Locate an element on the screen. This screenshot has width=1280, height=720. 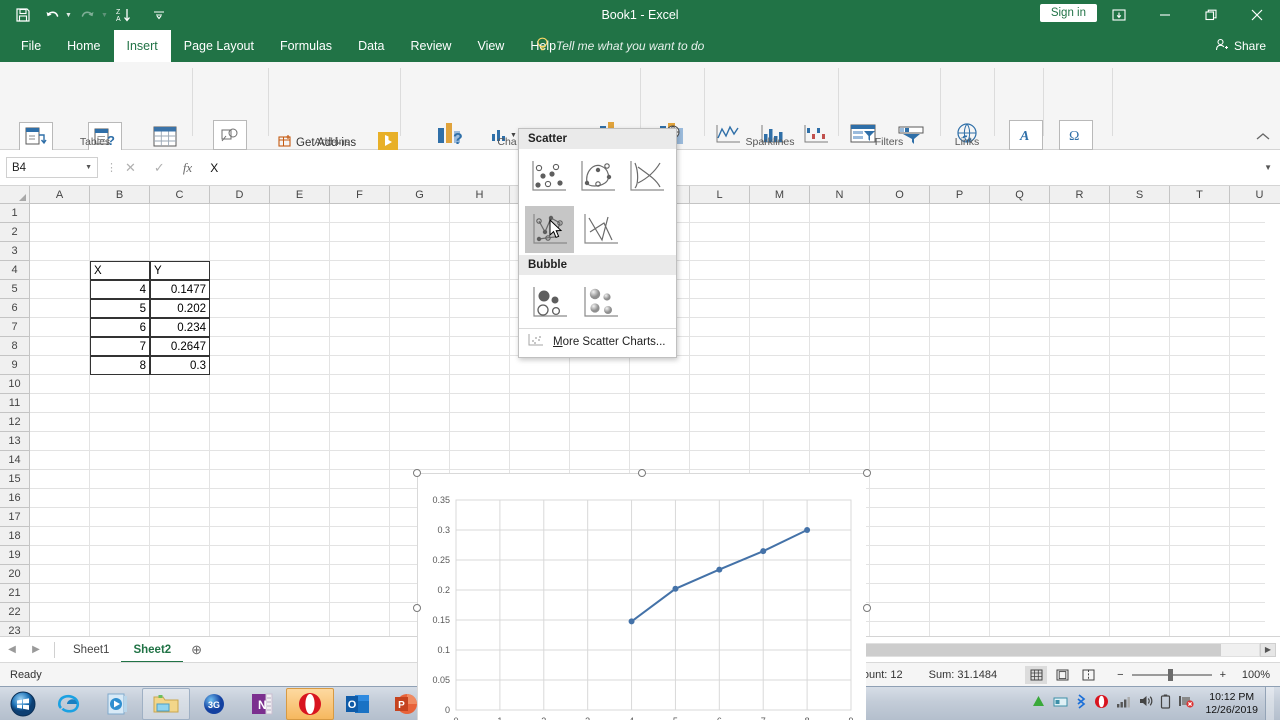
internet-explorer-icon is located at coordinates (70, 704).